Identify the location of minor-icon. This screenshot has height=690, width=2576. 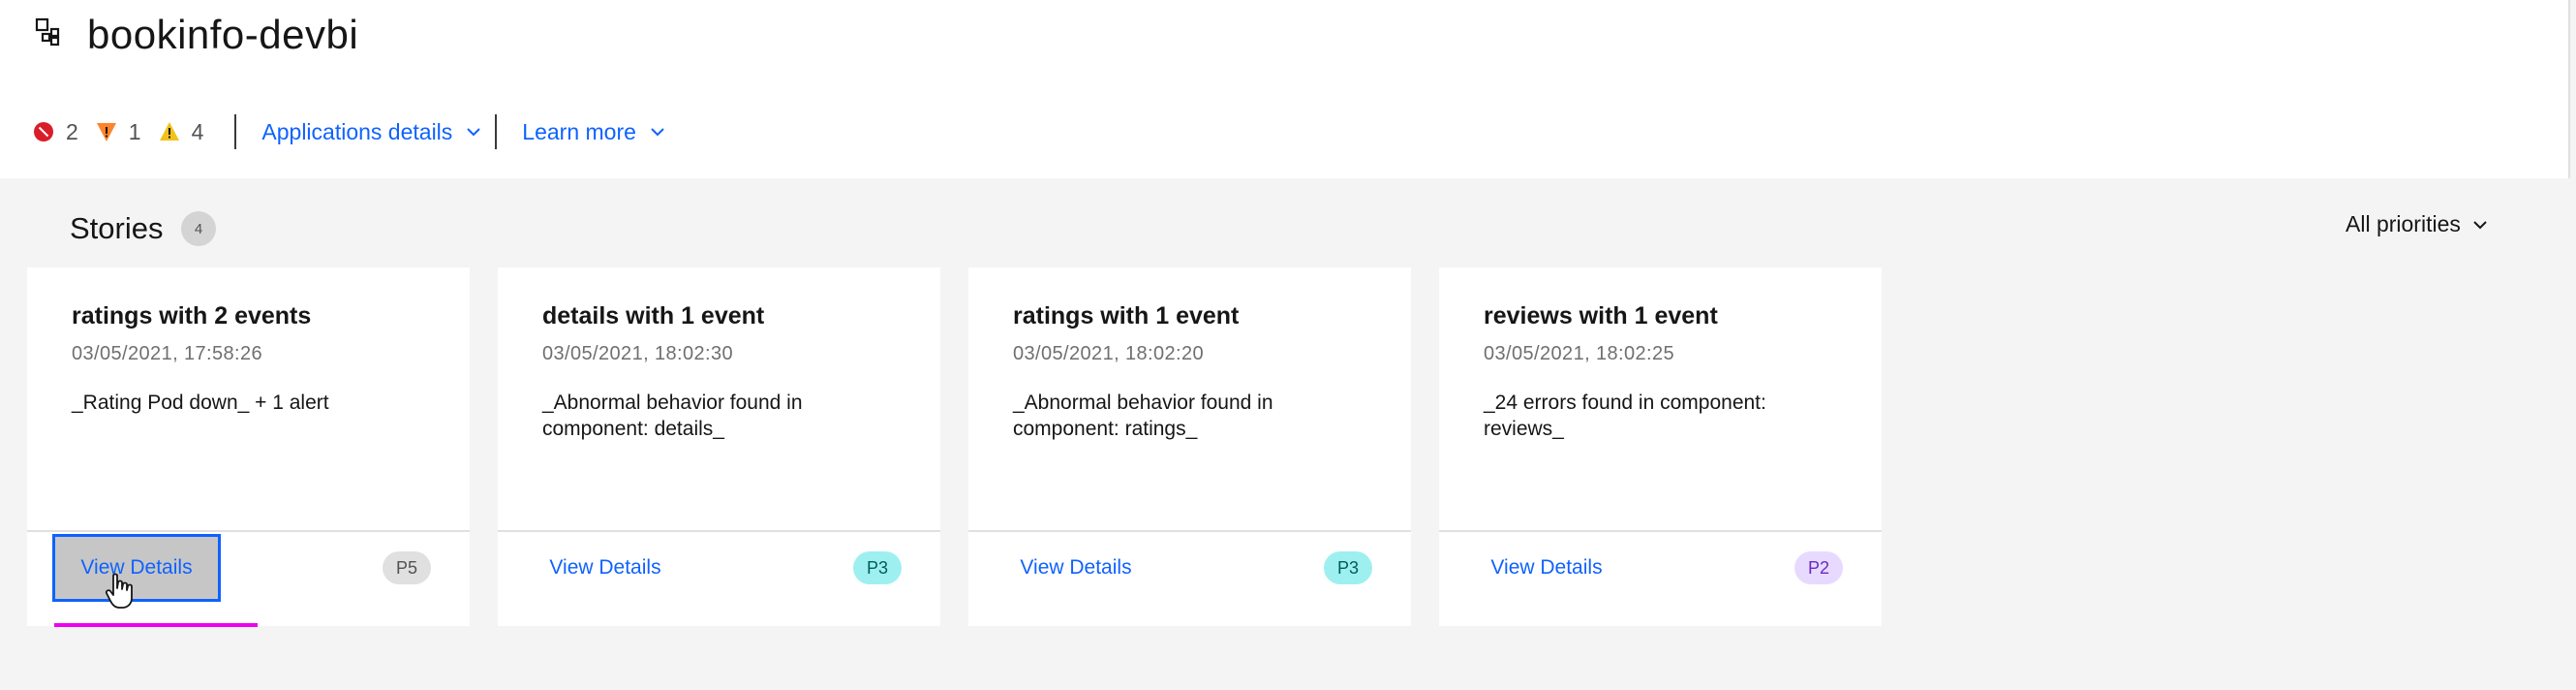
(169, 131).